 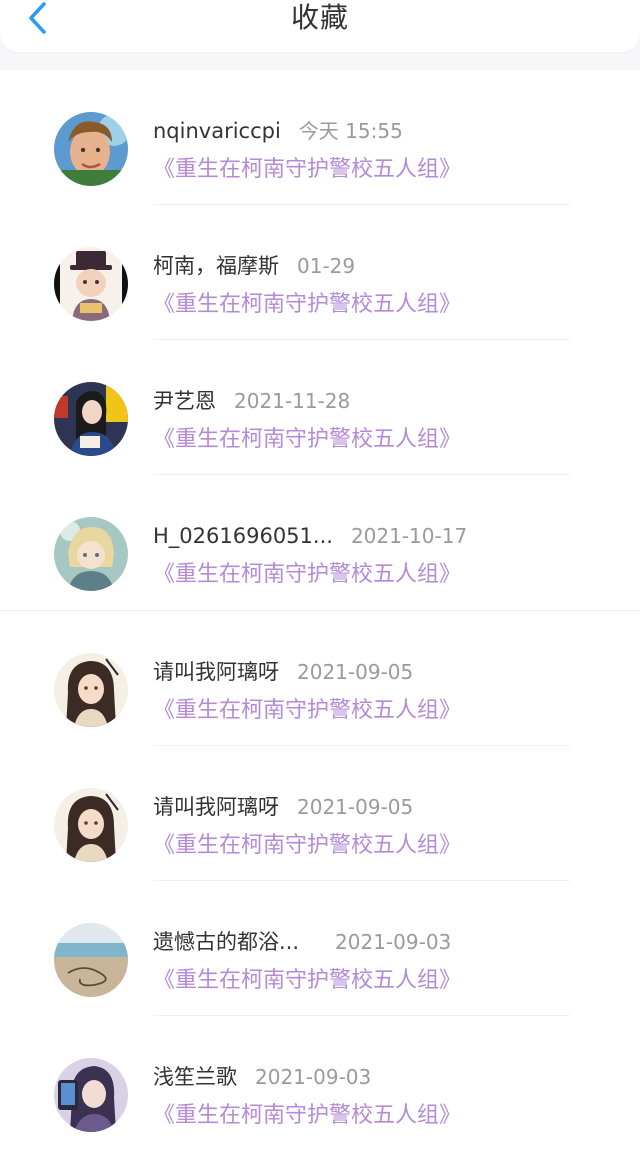 What do you see at coordinates (409, 536) in the screenshot?
I see `timestamp: 2021-10-17` at bounding box center [409, 536].